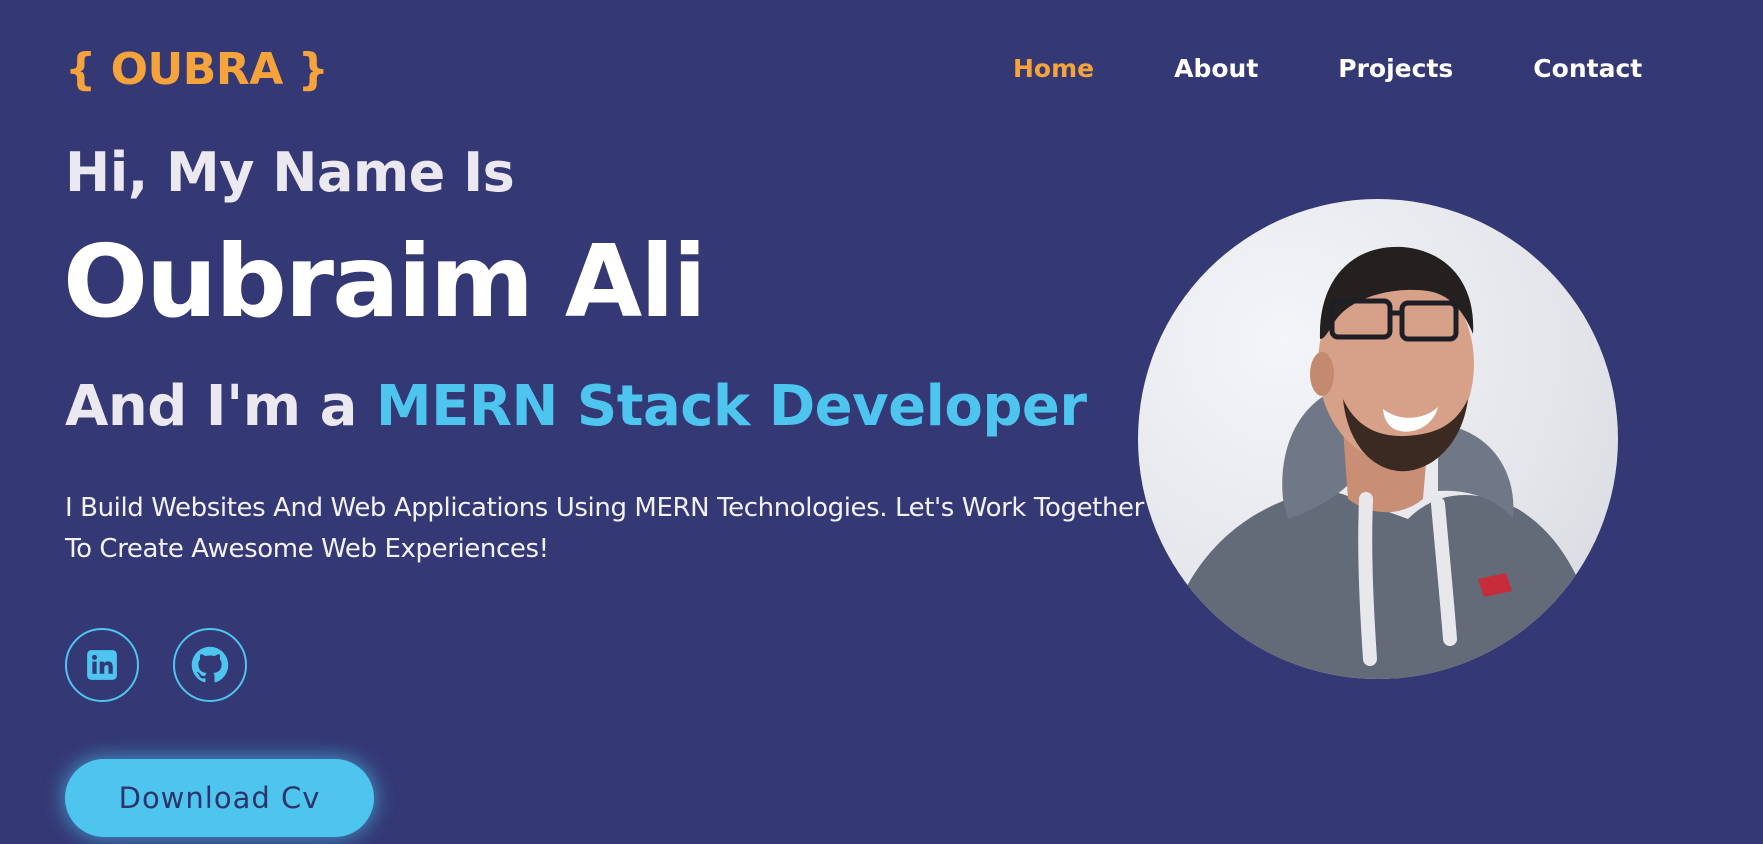 This screenshot has height=844, width=1763. Describe the element at coordinates (220, 406) in the screenshot. I see `role-prefix: And I'm a` at that location.